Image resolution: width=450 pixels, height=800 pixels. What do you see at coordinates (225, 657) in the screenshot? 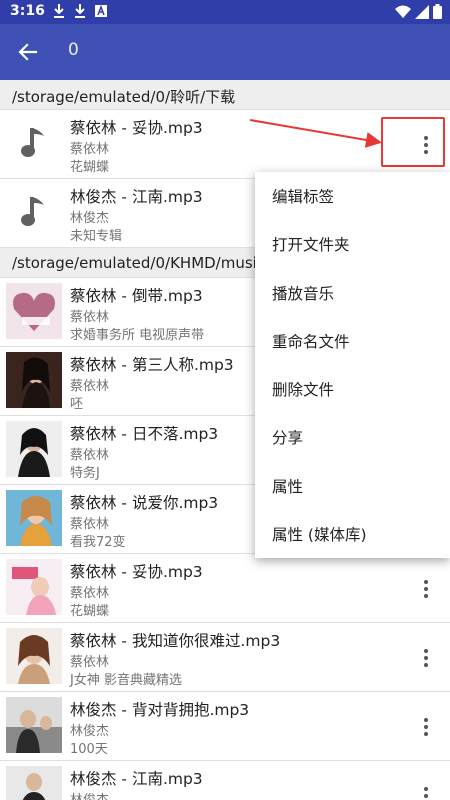
I see `list-item: 蔡依林 - 我知道你很难过.mp3 蔡依林 J女神 影音典藏精选` at bounding box center [225, 657].